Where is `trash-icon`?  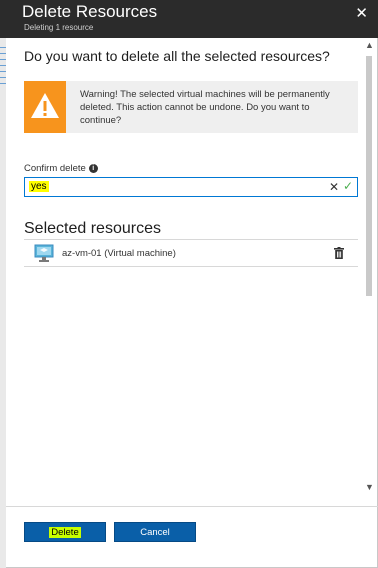
trash-icon is located at coordinates (339, 255).